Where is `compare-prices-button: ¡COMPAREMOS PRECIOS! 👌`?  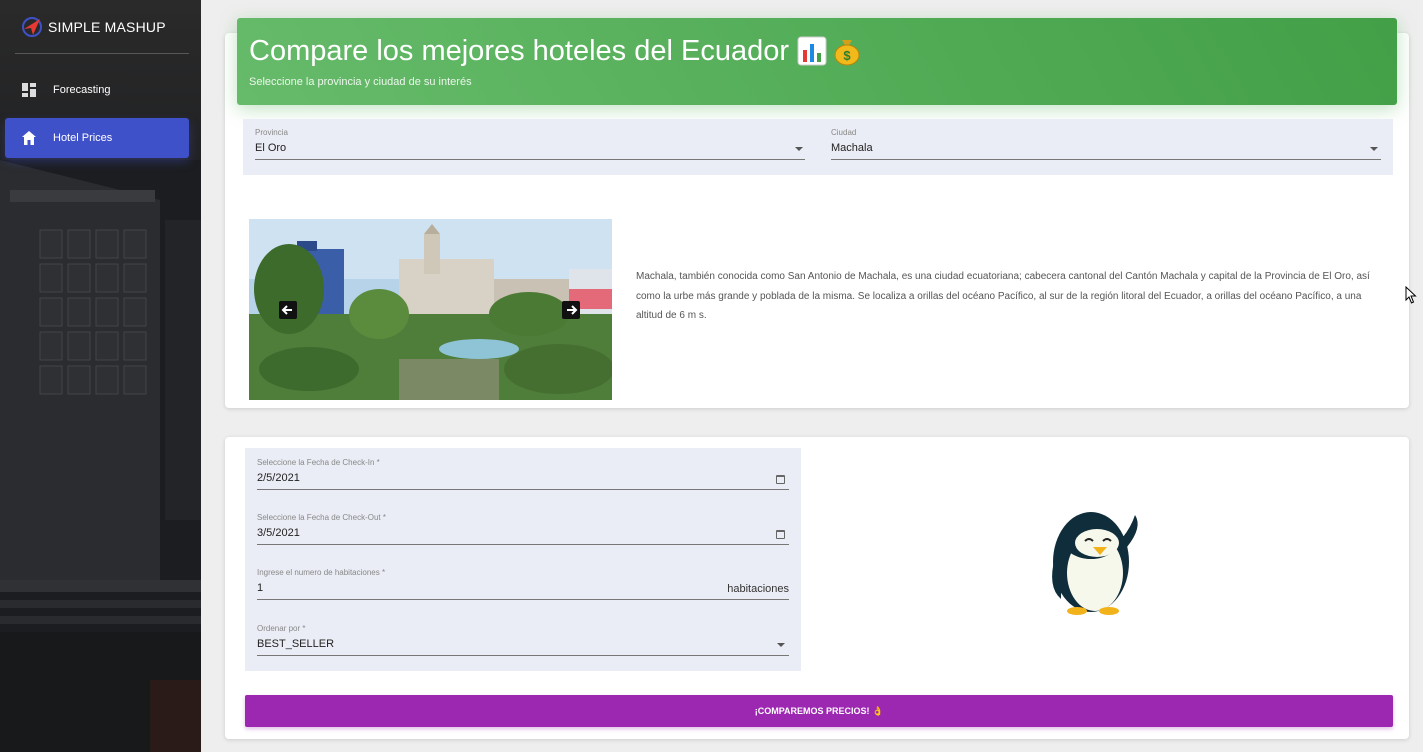 compare-prices-button: ¡COMPAREMOS PRECIOS! 👌 is located at coordinates (819, 711).